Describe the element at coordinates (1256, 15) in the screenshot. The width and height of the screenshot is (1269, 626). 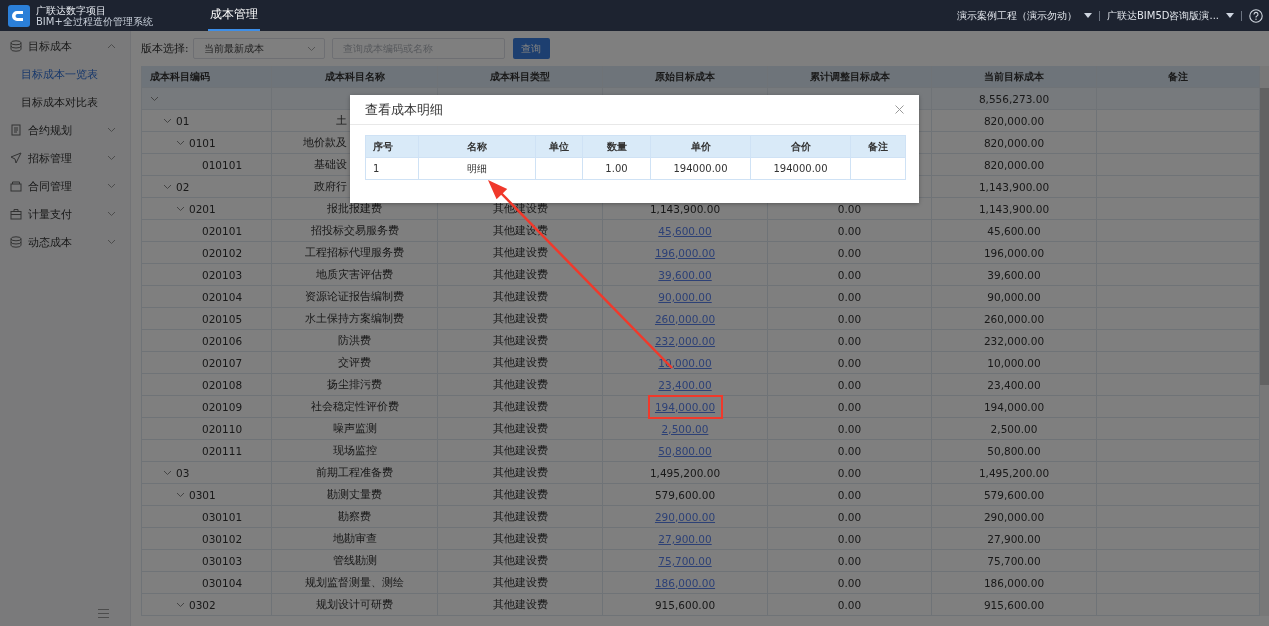
I see `help-icon` at that location.